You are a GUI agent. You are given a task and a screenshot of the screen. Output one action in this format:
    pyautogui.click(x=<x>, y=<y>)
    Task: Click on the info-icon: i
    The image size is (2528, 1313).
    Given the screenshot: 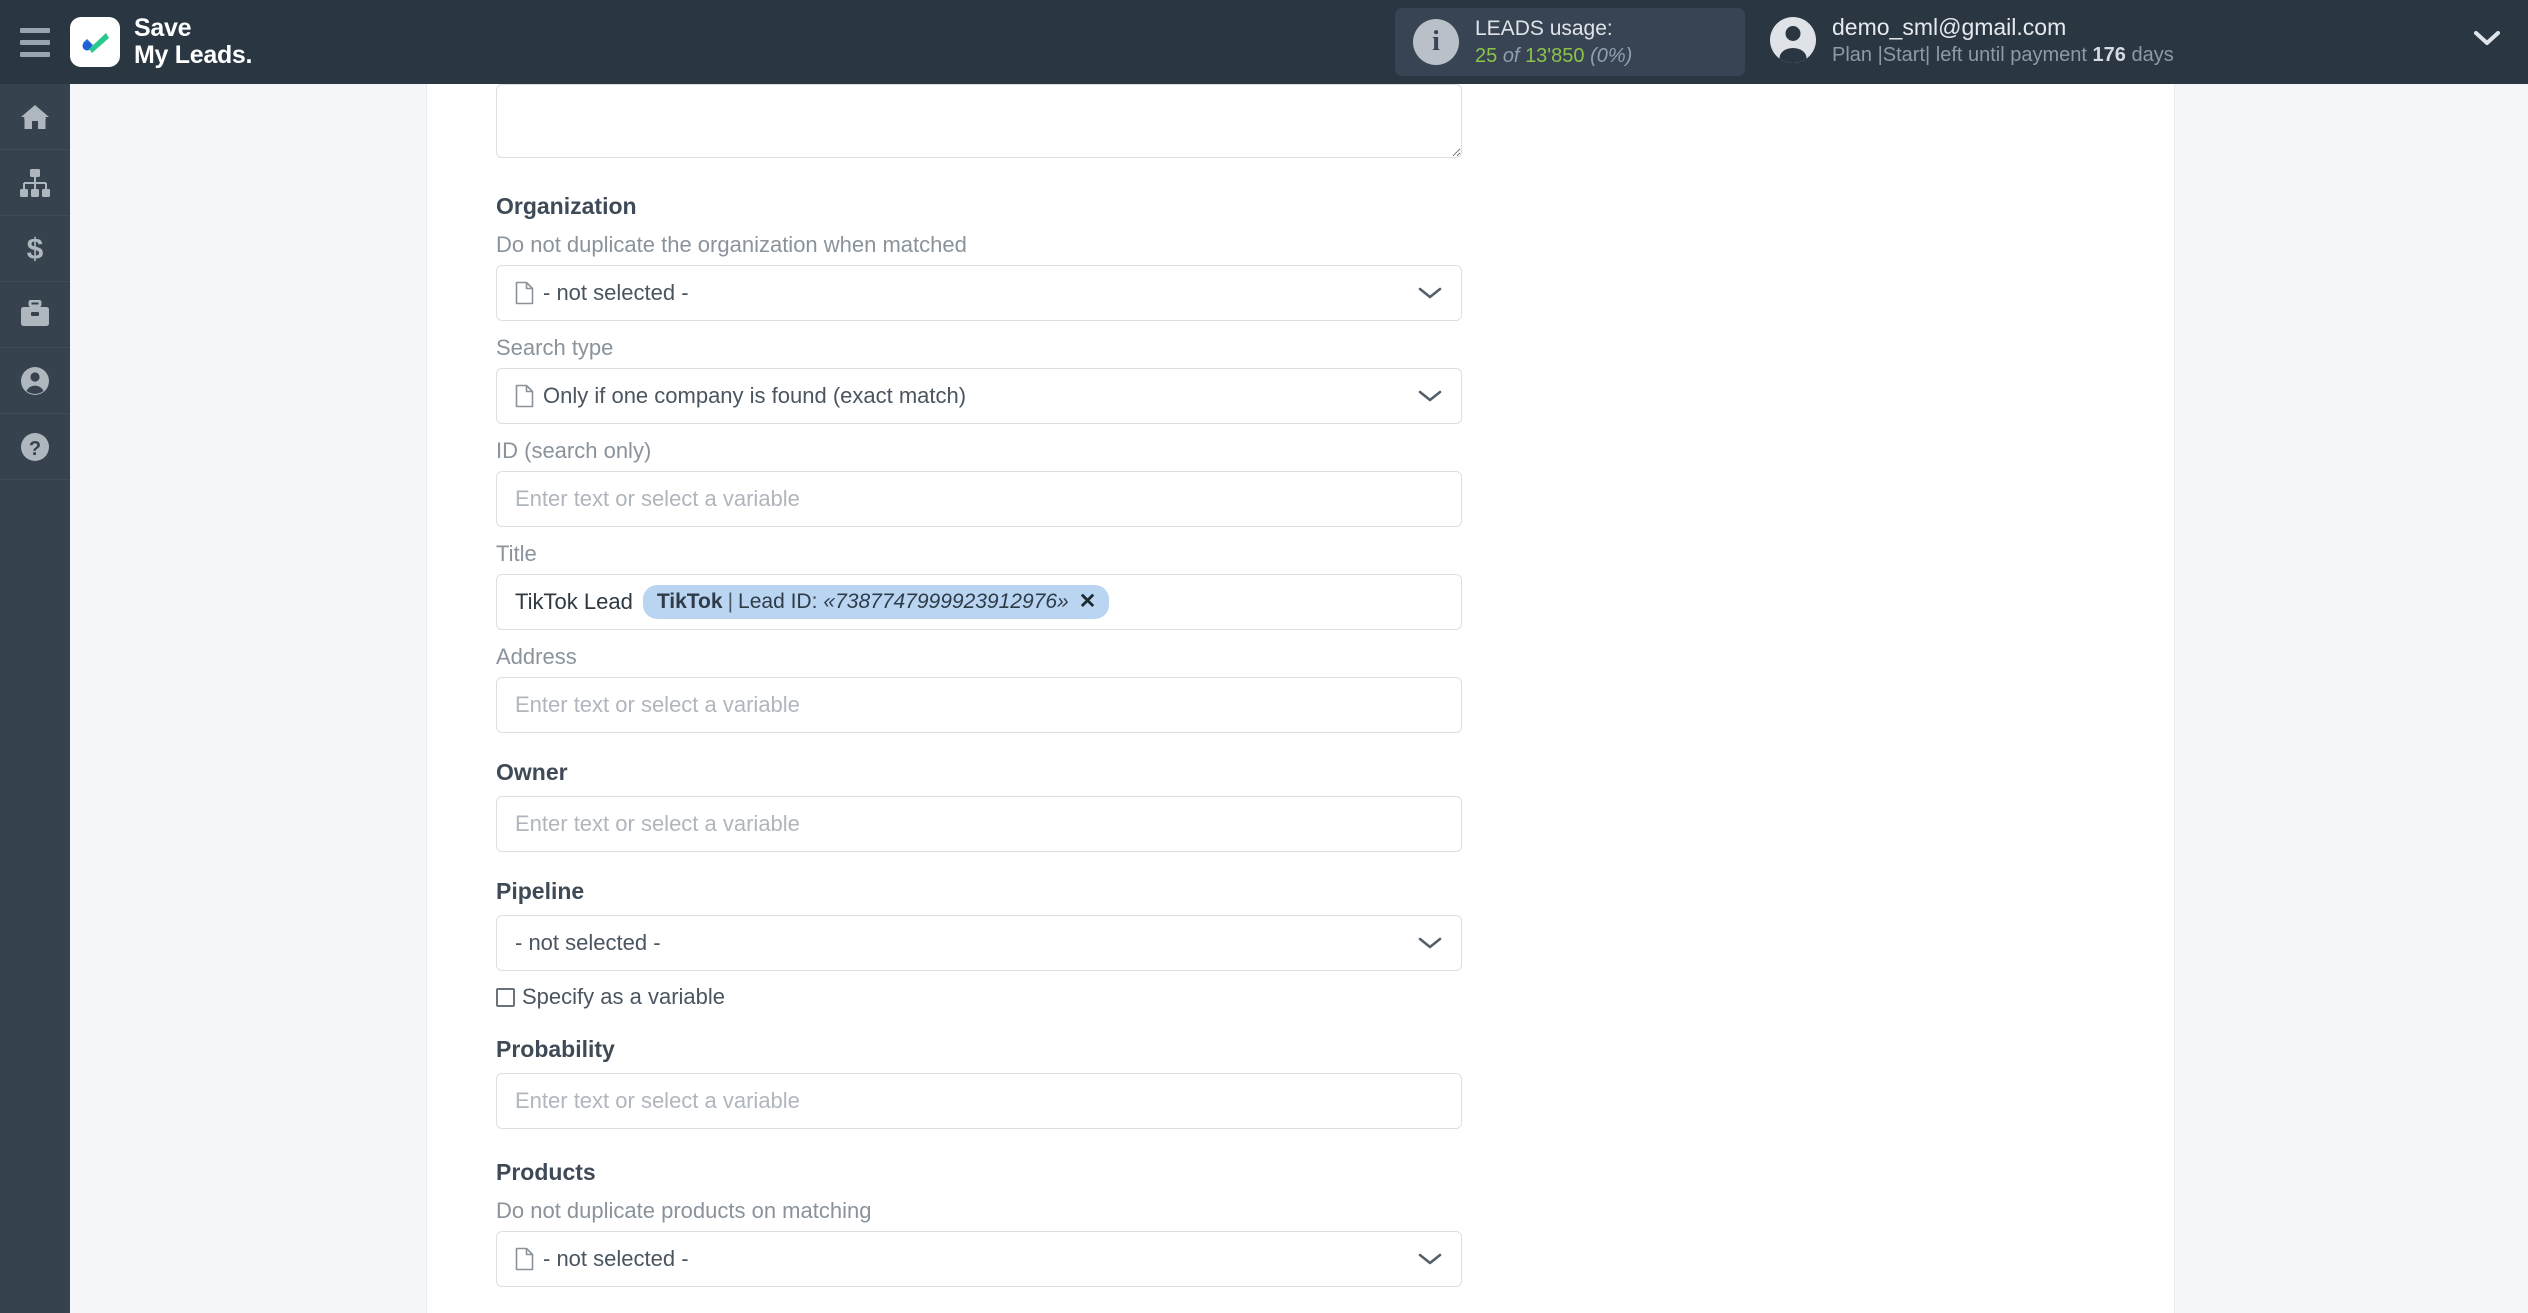 What is the action you would take?
    pyautogui.click(x=1436, y=42)
    